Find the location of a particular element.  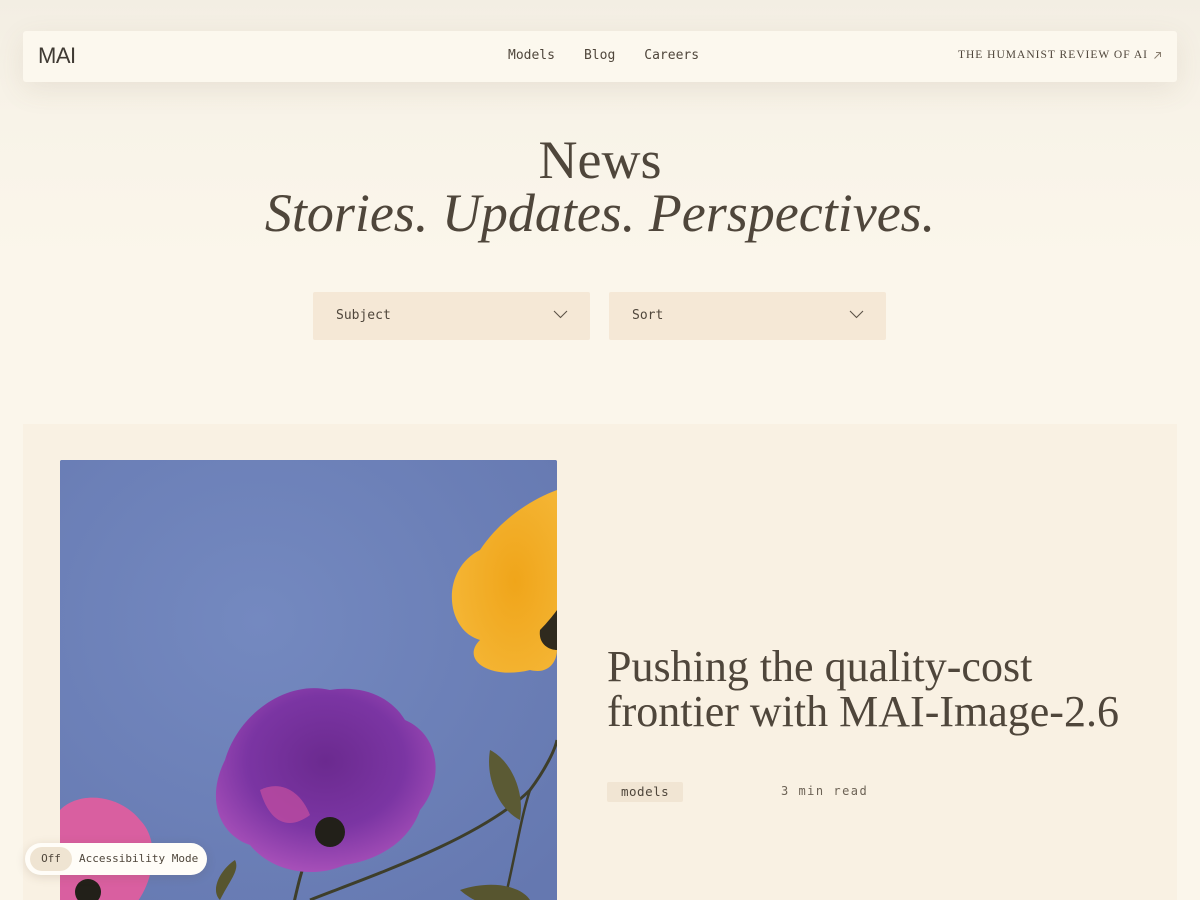

nav-item-careers: Careers is located at coordinates (671, 55).